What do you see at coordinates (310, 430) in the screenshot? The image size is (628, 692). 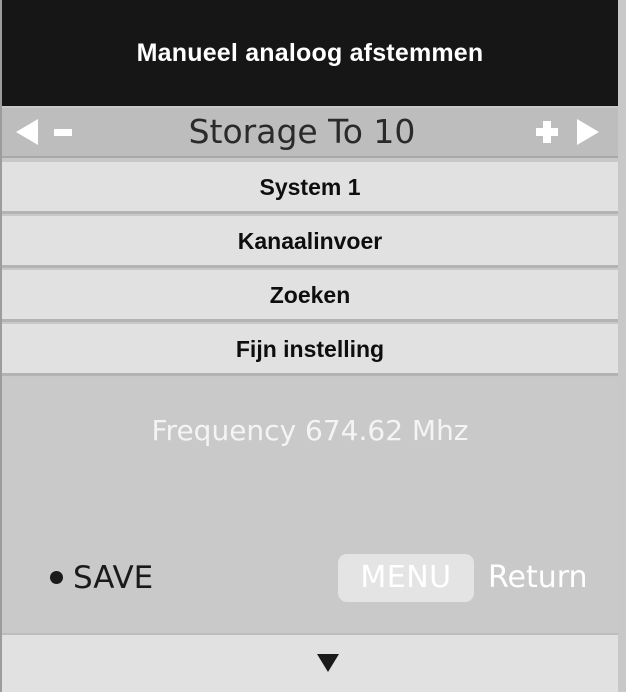 I see `frequency-readout: Frequency 674.62 Mhz` at bounding box center [310, 430].